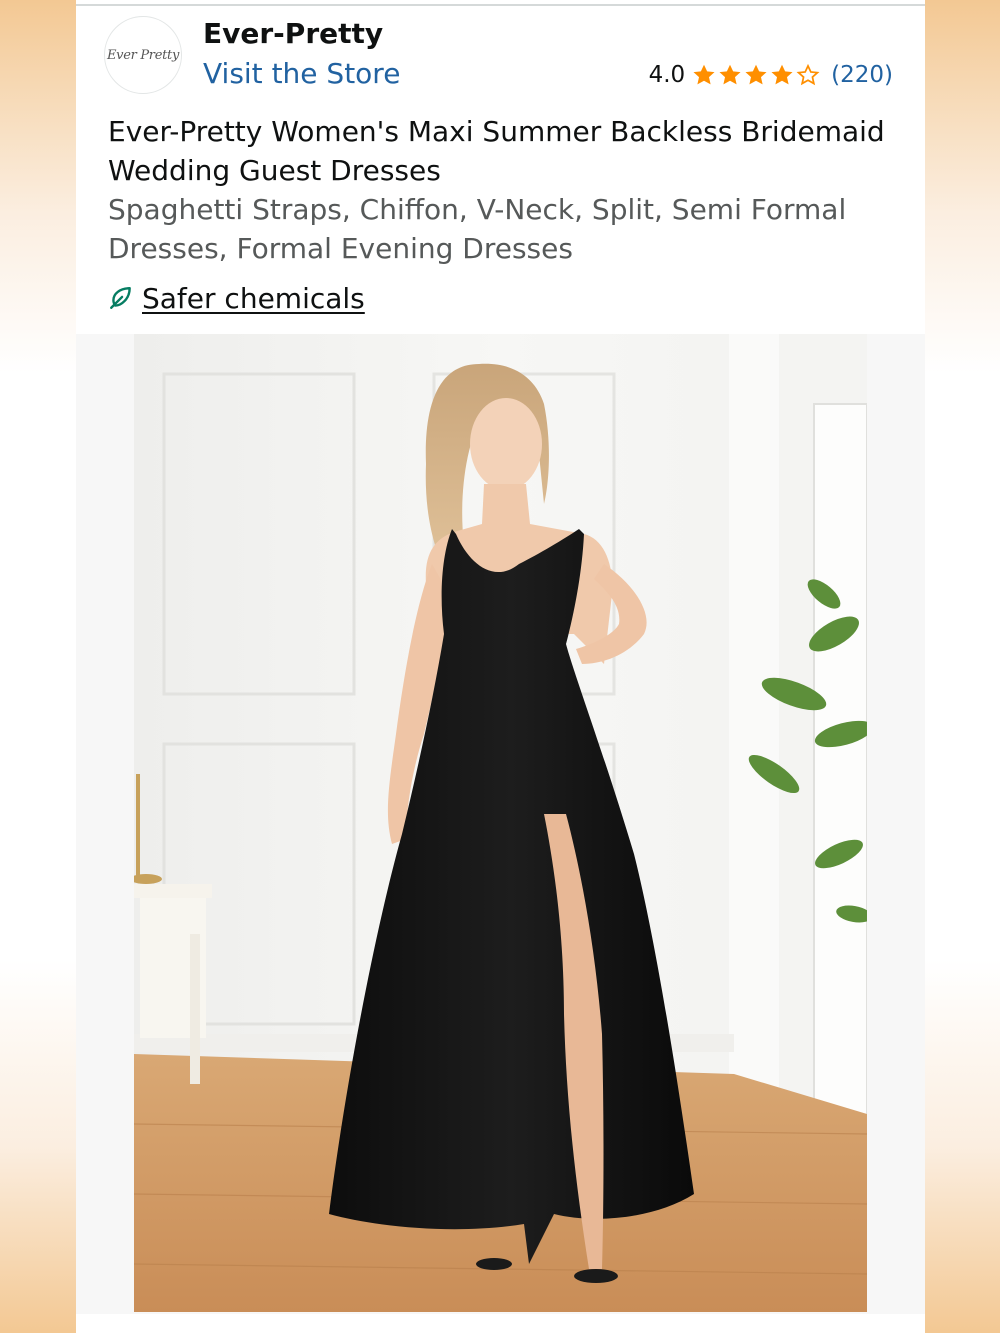 This screenshot has width=1000, height=1333. I want to click on safer-chemicals-badge: Safer chemicals, so click(236, 298).